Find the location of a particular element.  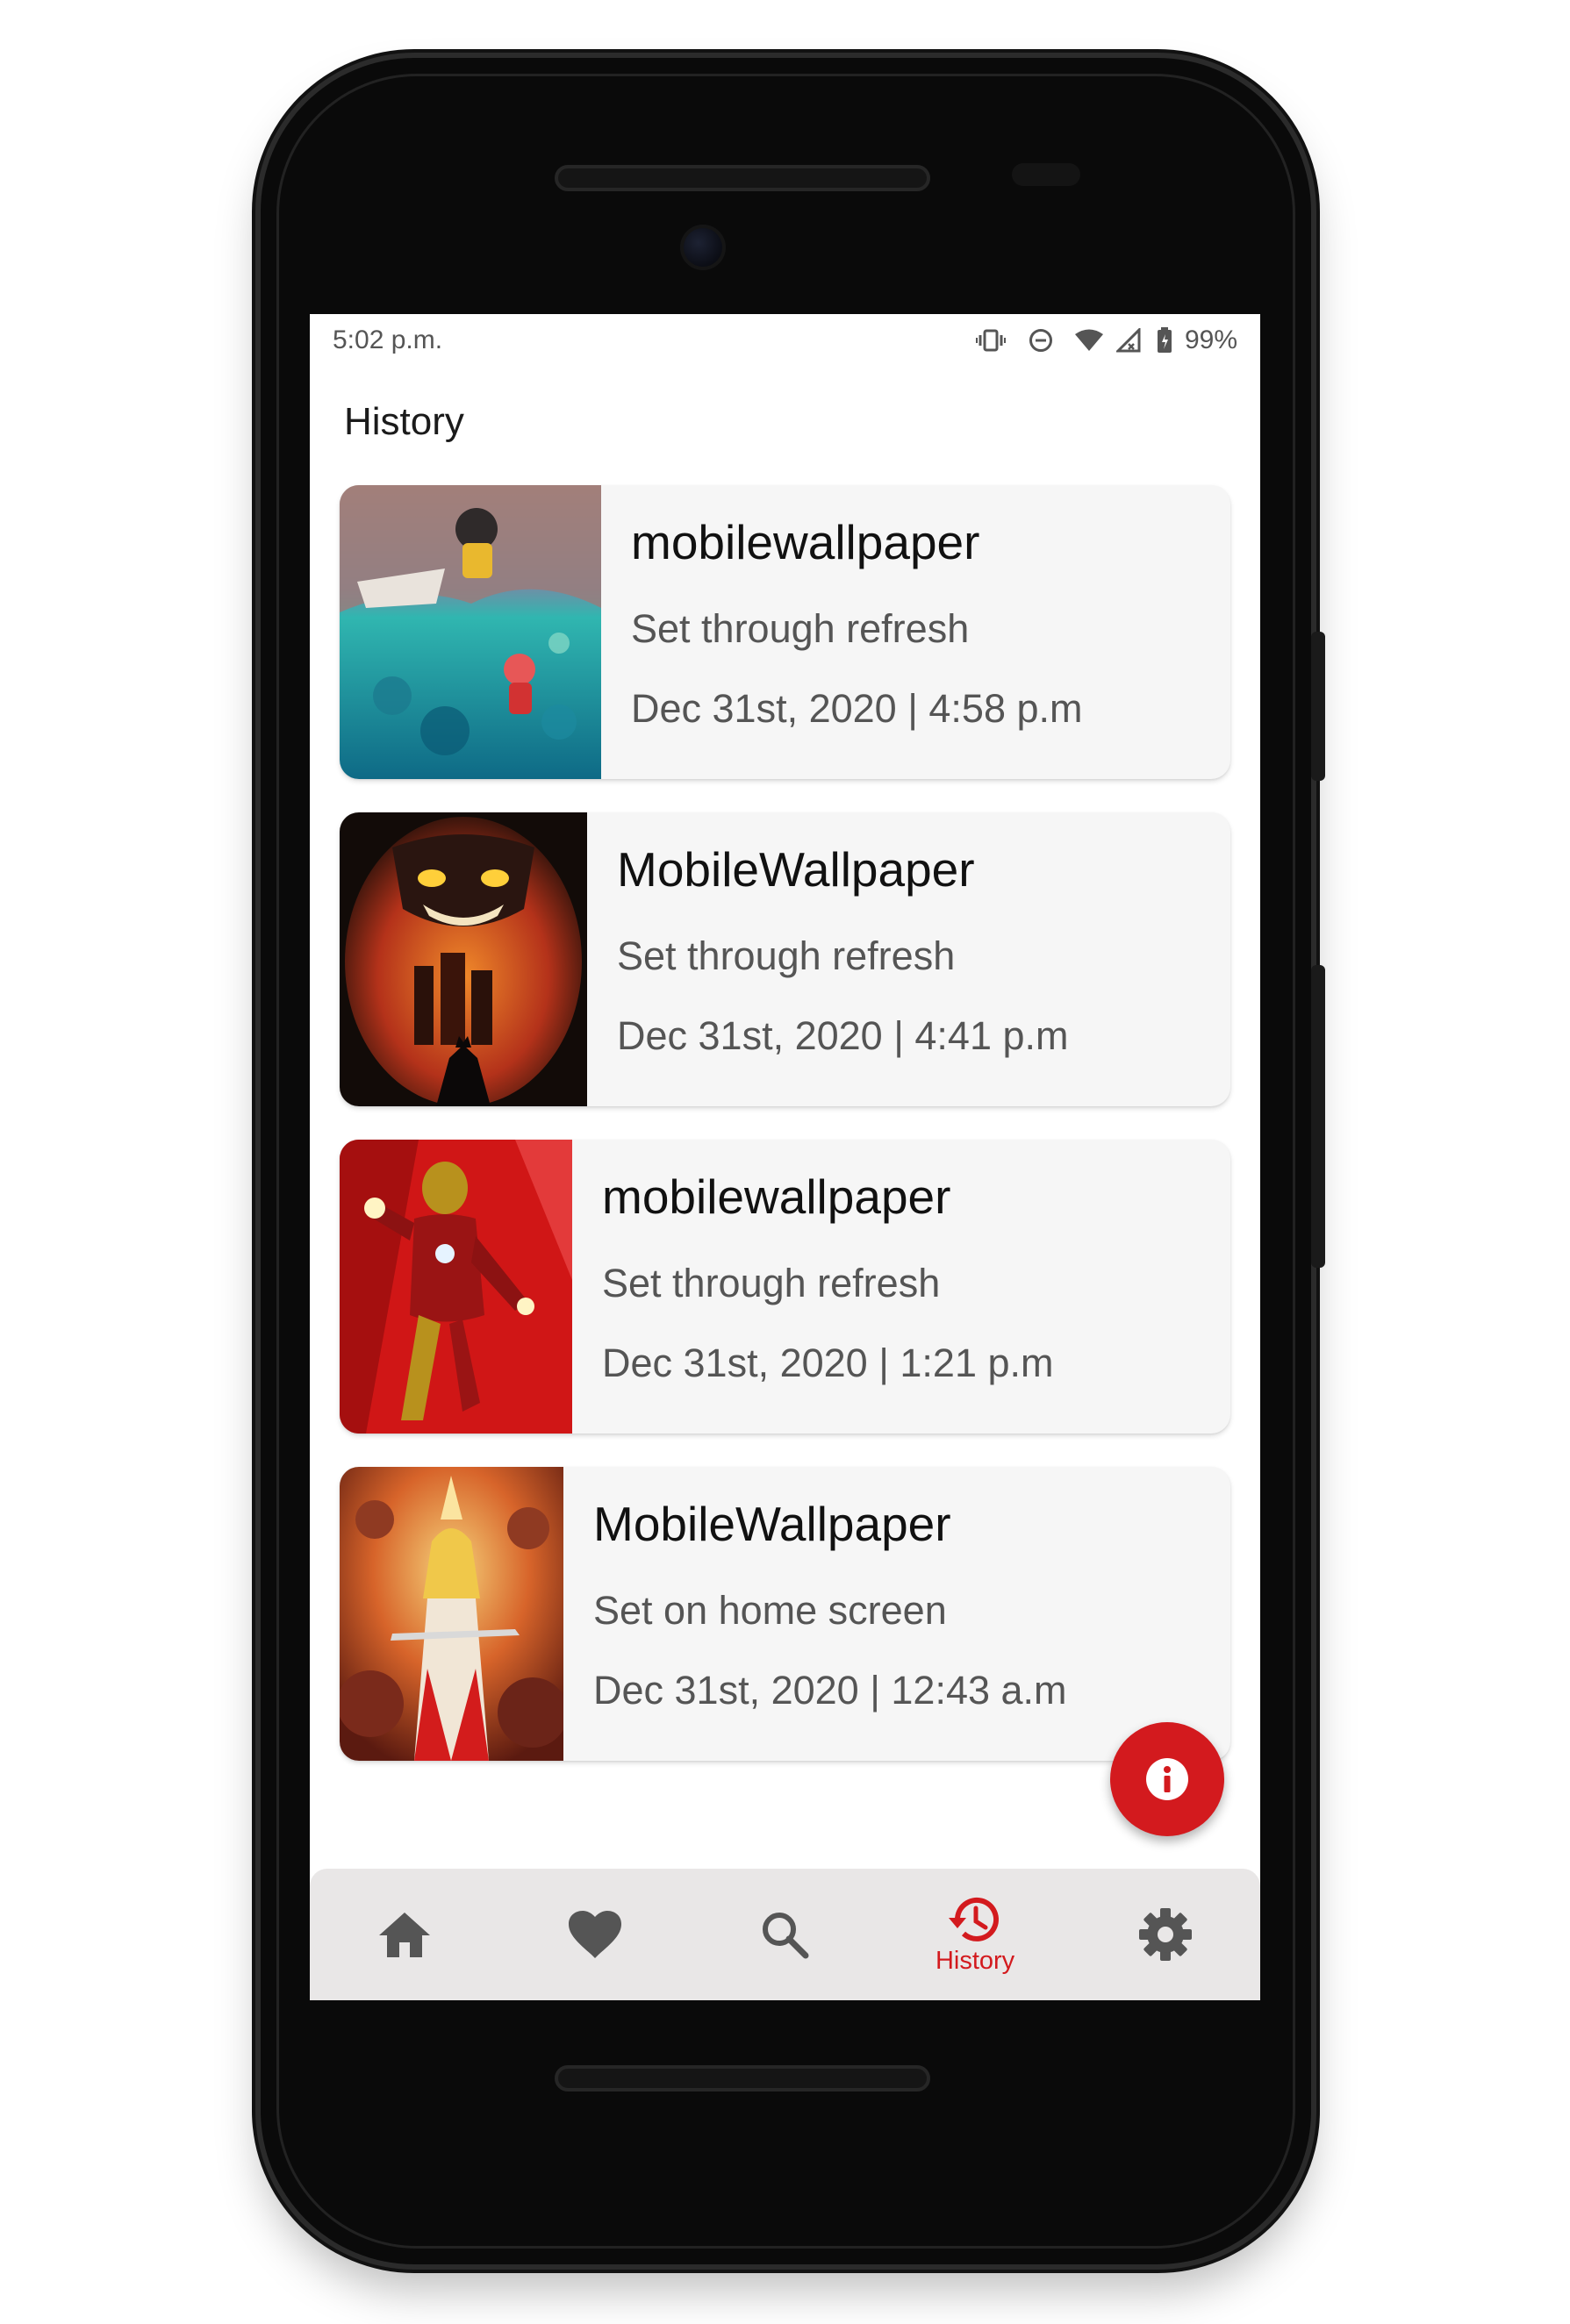

status-time: 5:02 p.m. is located at coordinates (388, 339).